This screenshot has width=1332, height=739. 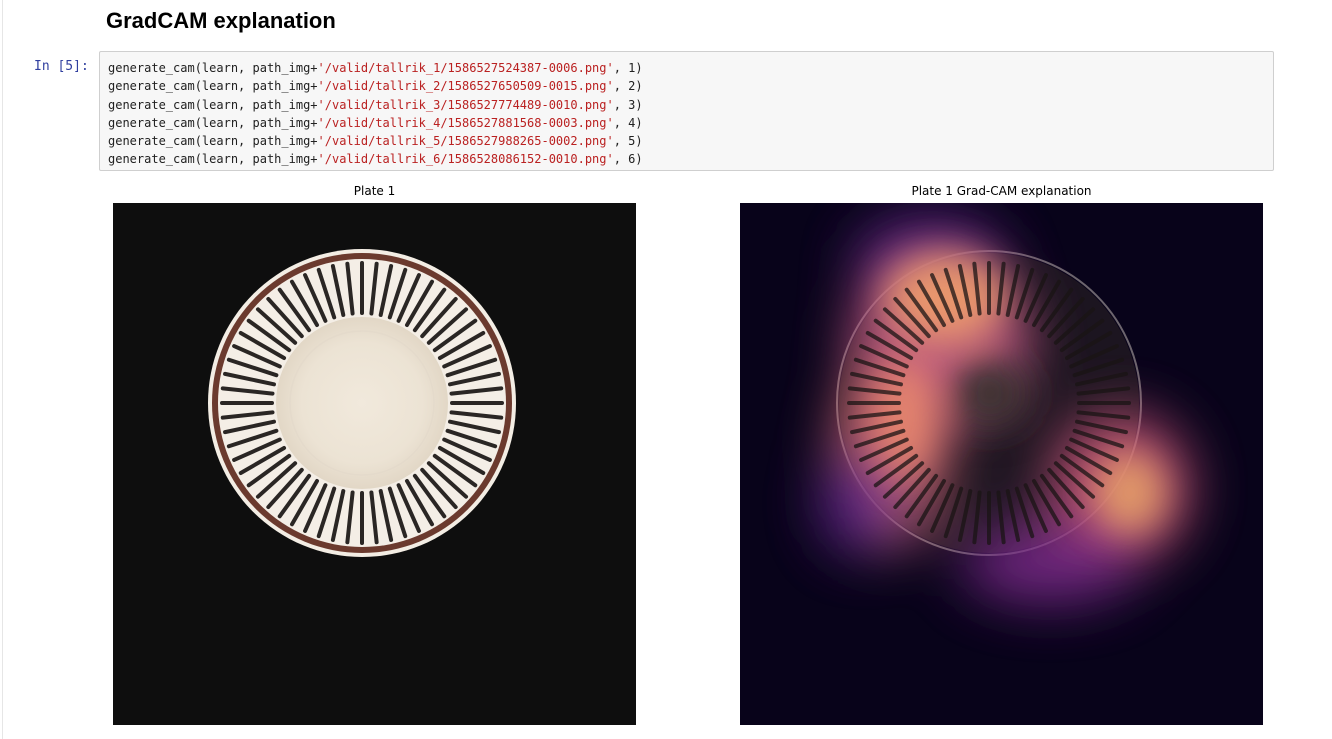 What do you see at coordinates (221, 20) in the screenshot?
I see `section-heading: GradCAM explanation` at bounding box center [221, 20].